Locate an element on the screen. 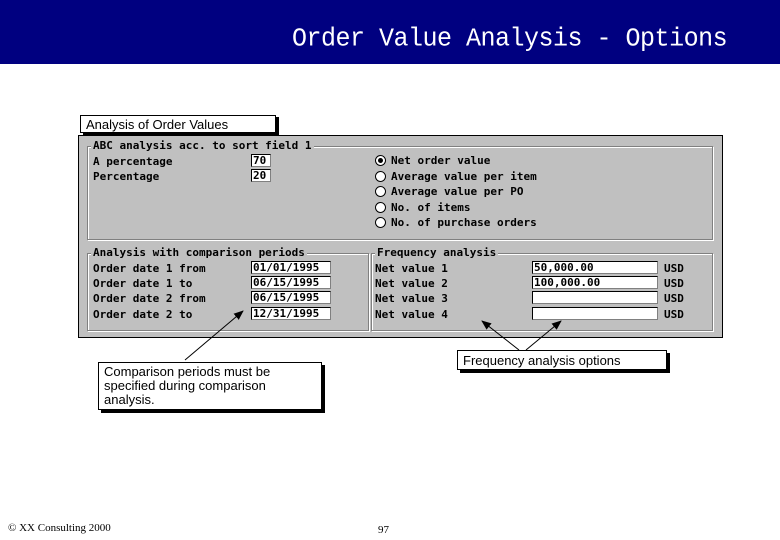 Image resolution: width=780 pixels, height=540 pixels. order-date-1-from-label: Order date 1 from is located at coordinates (149, 268).